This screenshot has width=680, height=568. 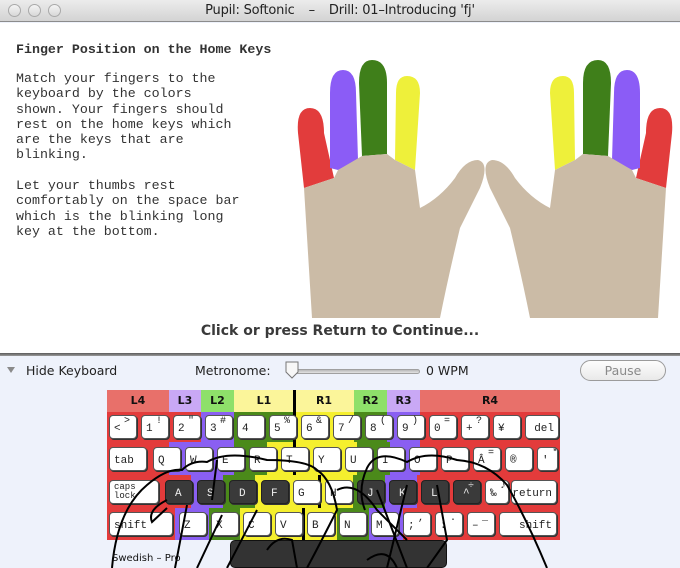 What do you see at coordinates (251, 427) in the screenshot?
I see `key-4: 4` at bounding box center [251, 427].